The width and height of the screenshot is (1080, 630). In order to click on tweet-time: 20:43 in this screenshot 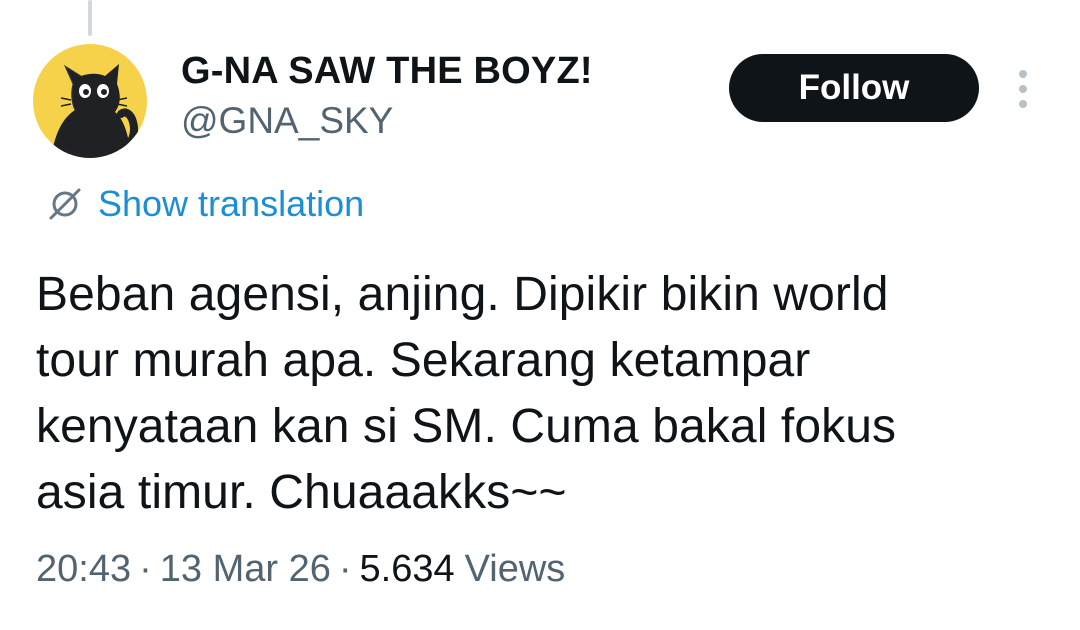, I will do `click(83, 569)`.